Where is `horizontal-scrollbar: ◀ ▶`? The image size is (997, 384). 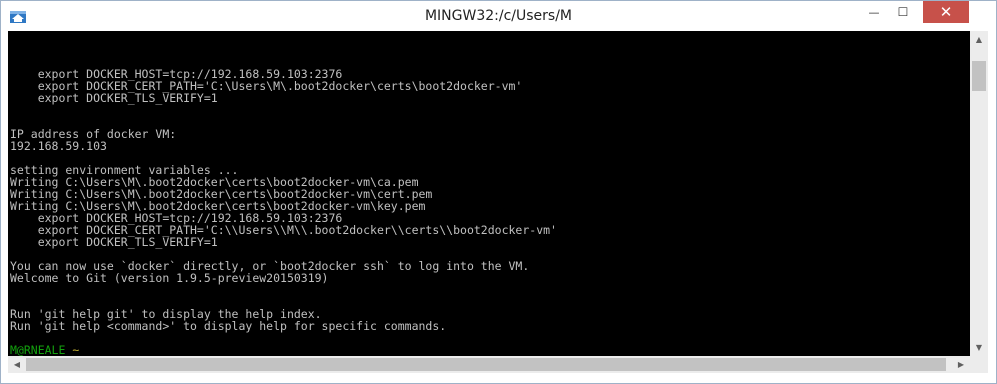
horizontal-scrollbar: ◀ ▶ is located at coordinates (489, 364).